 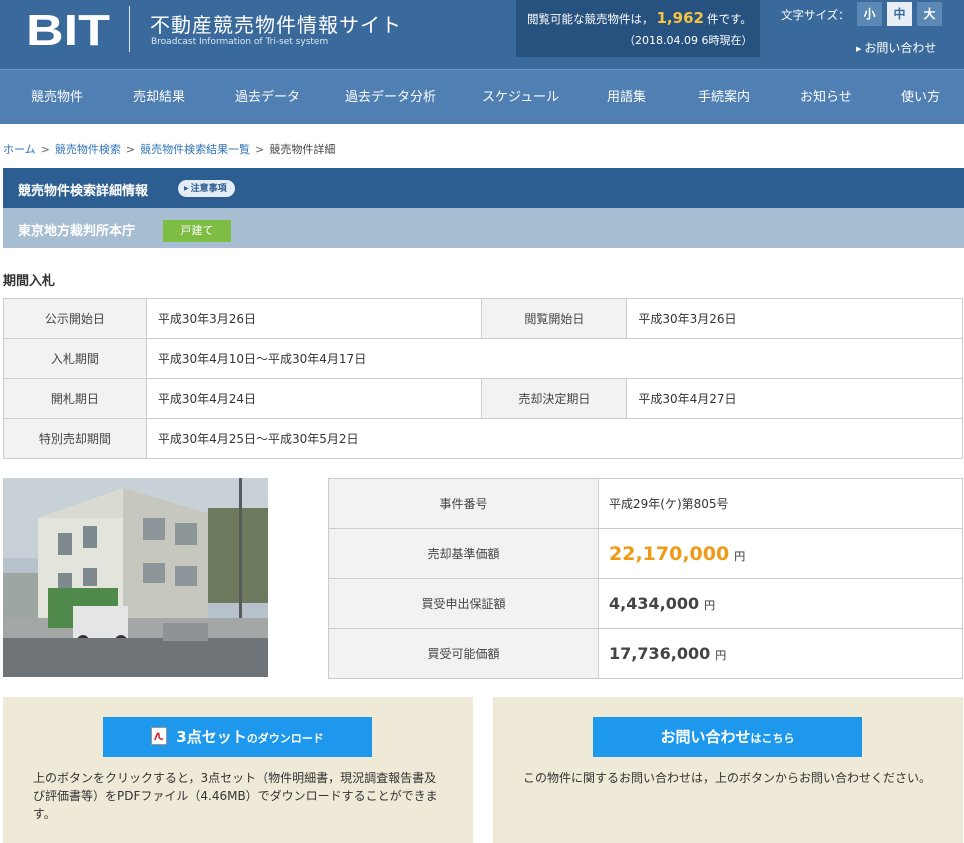 I want to click on as-of-timestamp: （2018.04.09 6時現在）, so click(x=688, y=40).